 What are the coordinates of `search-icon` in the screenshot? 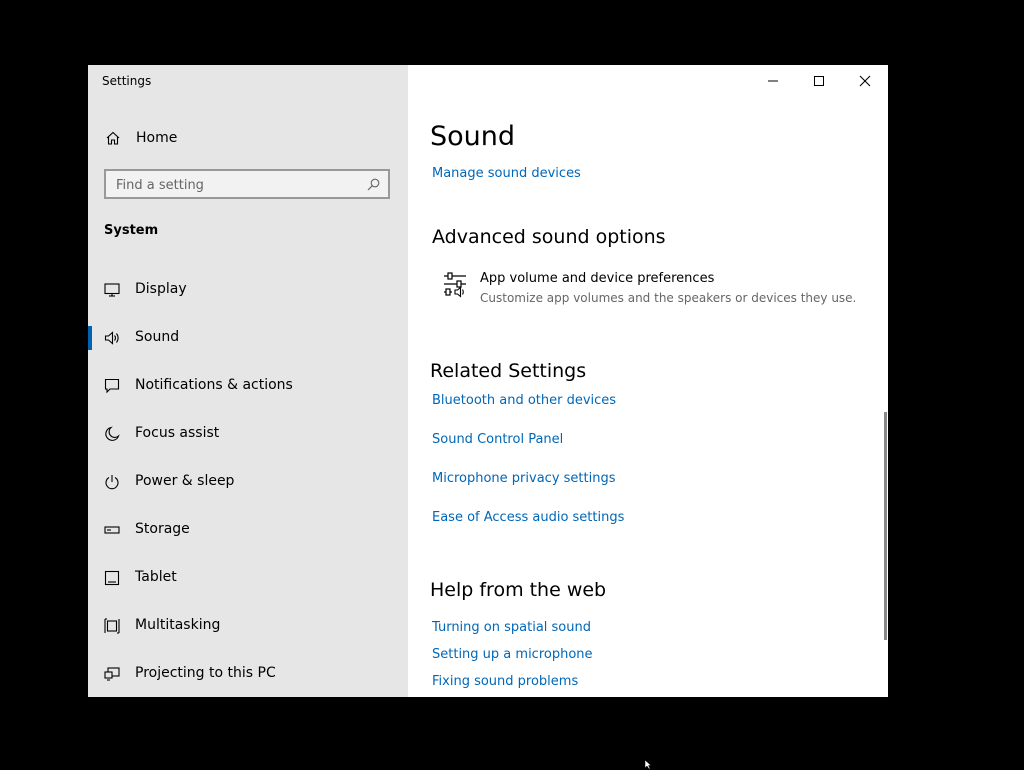 It's located at (373, 184).